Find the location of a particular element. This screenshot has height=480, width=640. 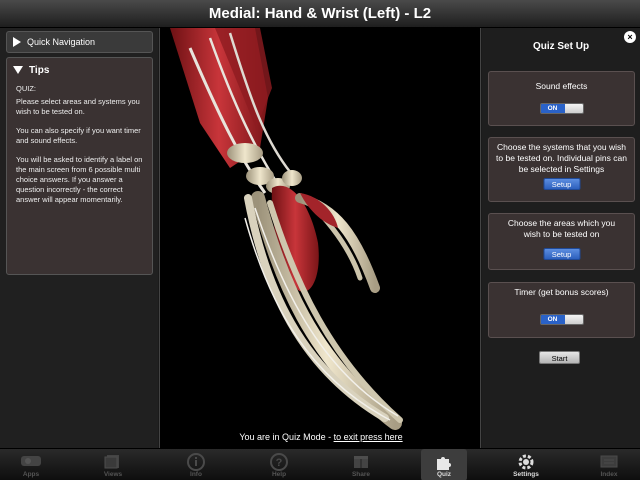

tab-apps: Apps is located at coordinates (31, 464).